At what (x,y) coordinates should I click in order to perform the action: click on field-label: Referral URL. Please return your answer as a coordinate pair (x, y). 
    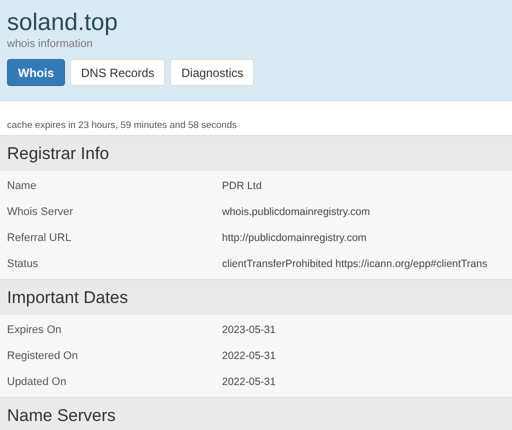
    Looking at the image, I should click on (39, 238).